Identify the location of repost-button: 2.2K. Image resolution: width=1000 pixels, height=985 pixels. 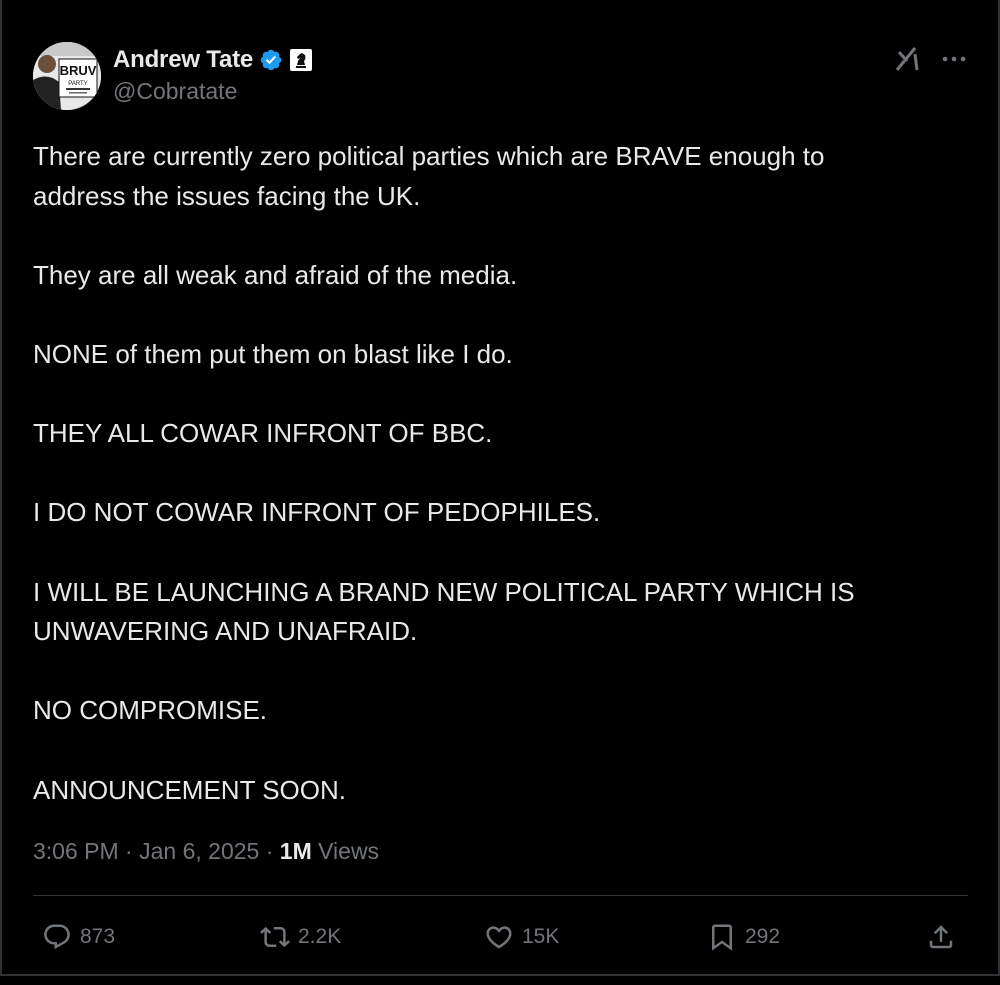
(300, 937).